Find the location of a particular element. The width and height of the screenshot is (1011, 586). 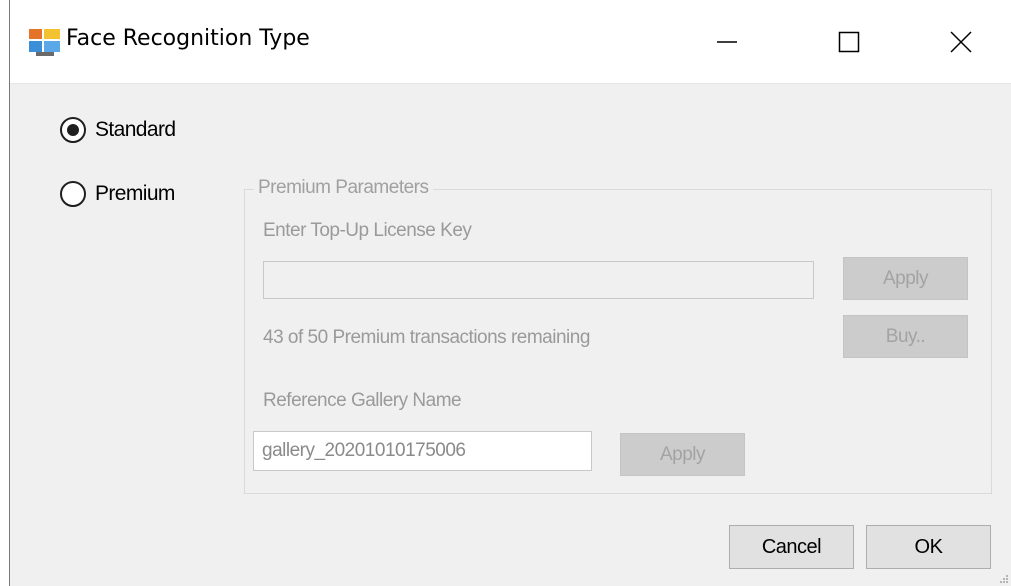

app-window-icon is located at coordinates (44, 42).